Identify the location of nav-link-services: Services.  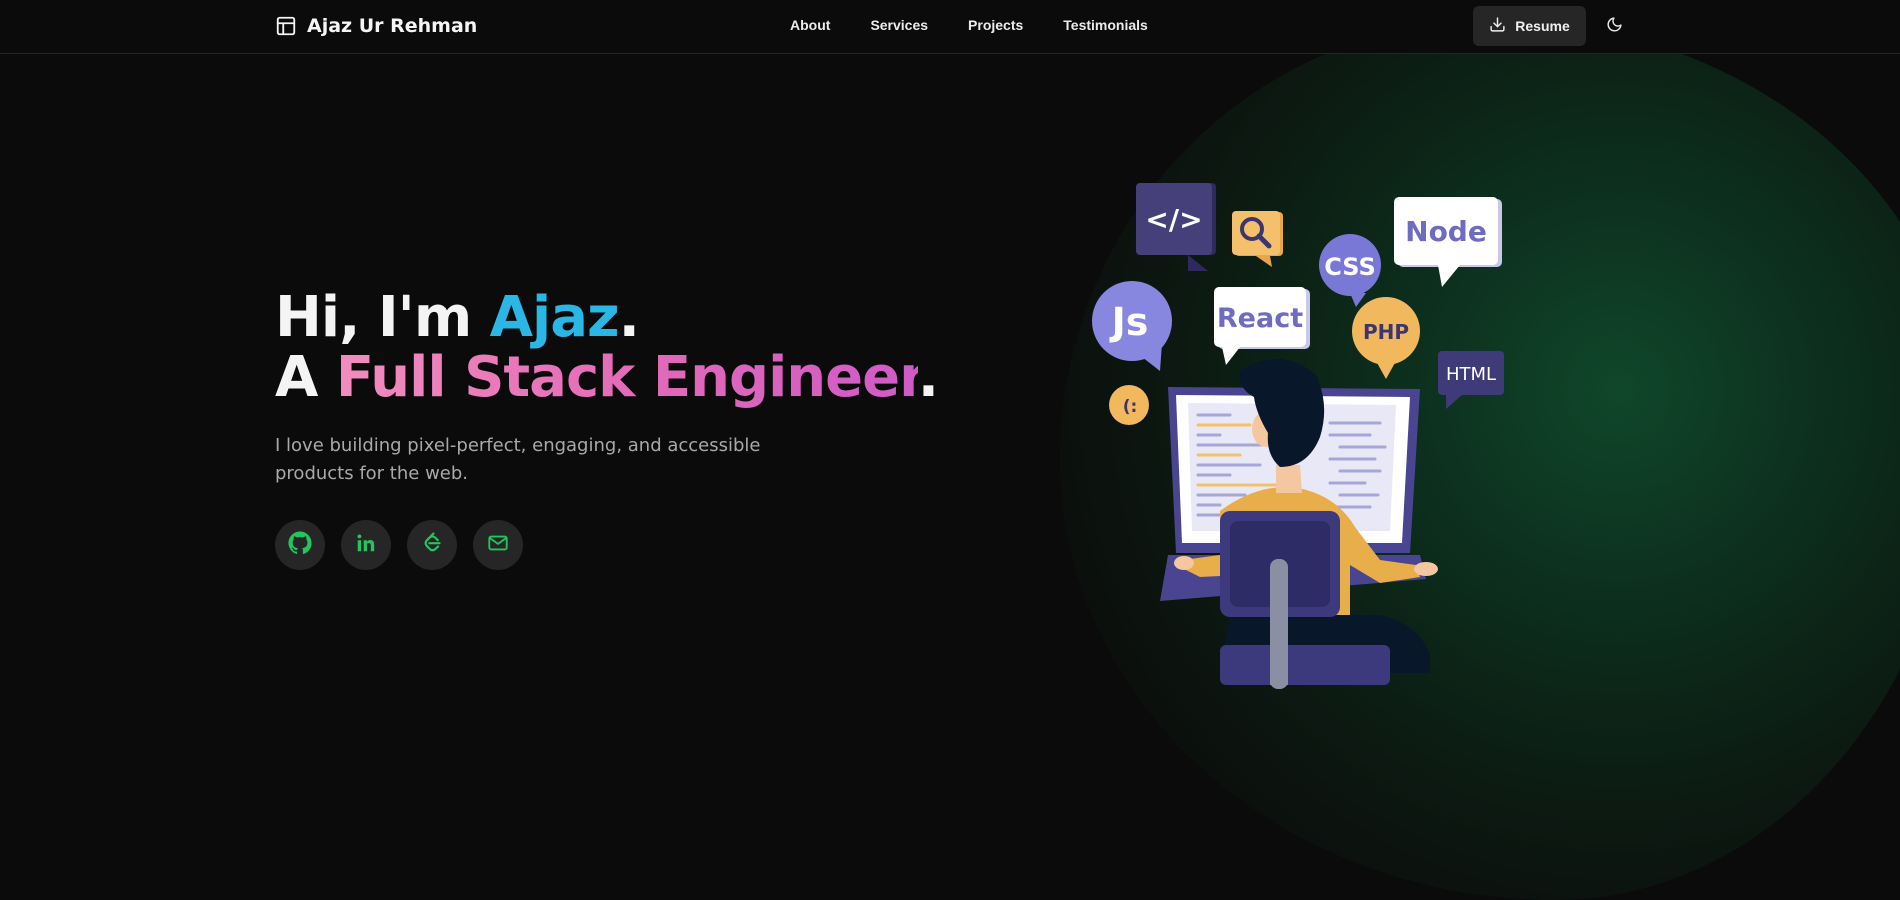
(899, 25).